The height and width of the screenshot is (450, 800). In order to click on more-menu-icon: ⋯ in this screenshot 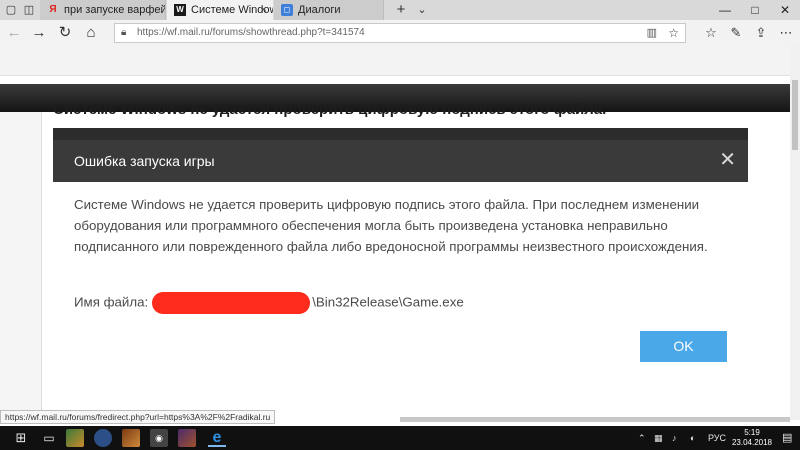, I will do `click(786, 33)`.